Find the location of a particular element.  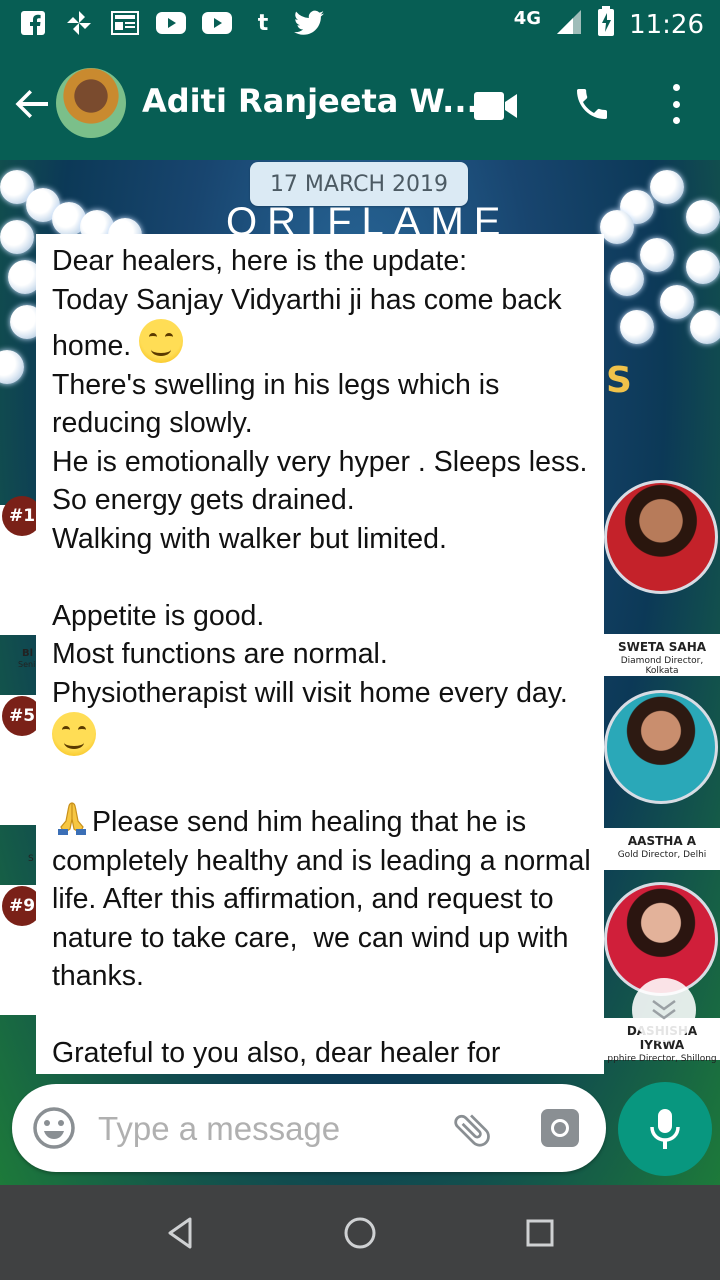

contact-avatar is located at coordinates (91, 103).